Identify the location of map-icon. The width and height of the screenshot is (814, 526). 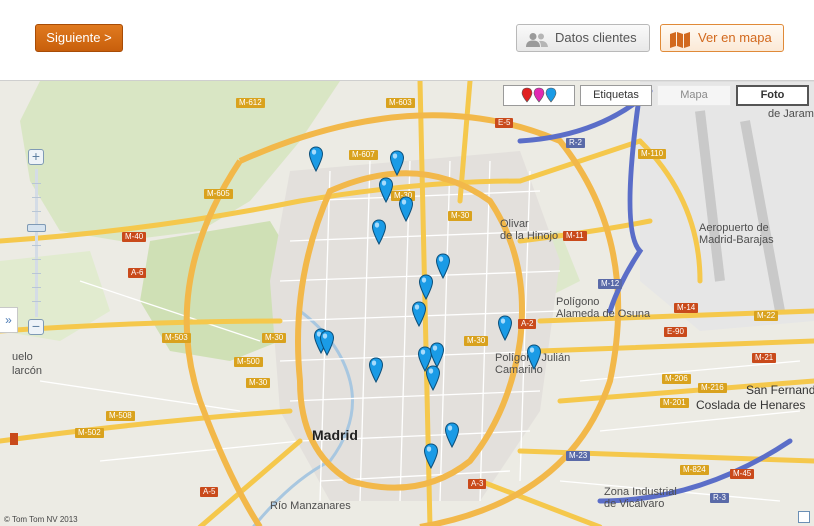
(680, 44).